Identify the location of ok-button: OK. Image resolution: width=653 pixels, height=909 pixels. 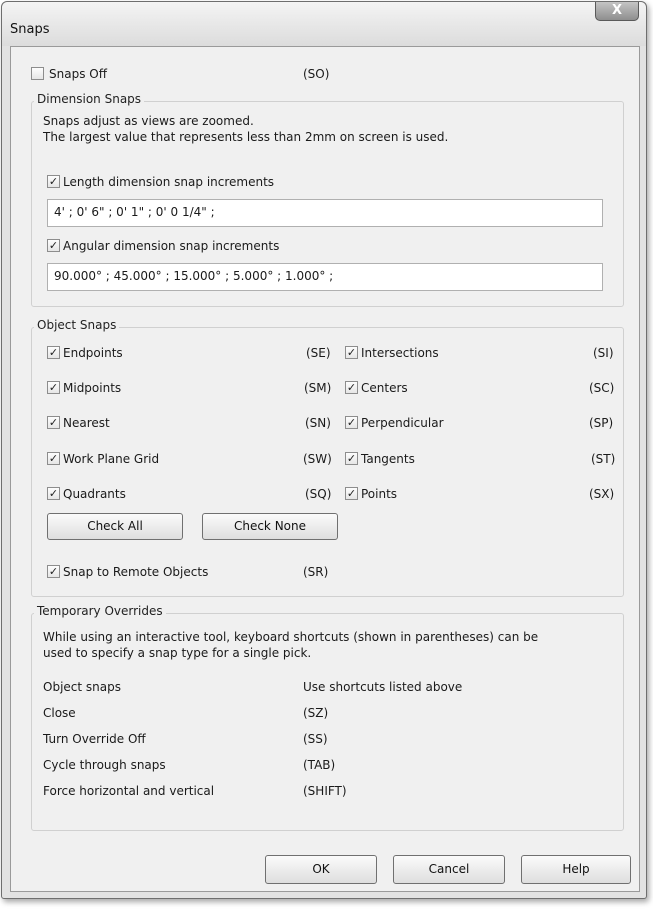
(321, 869).